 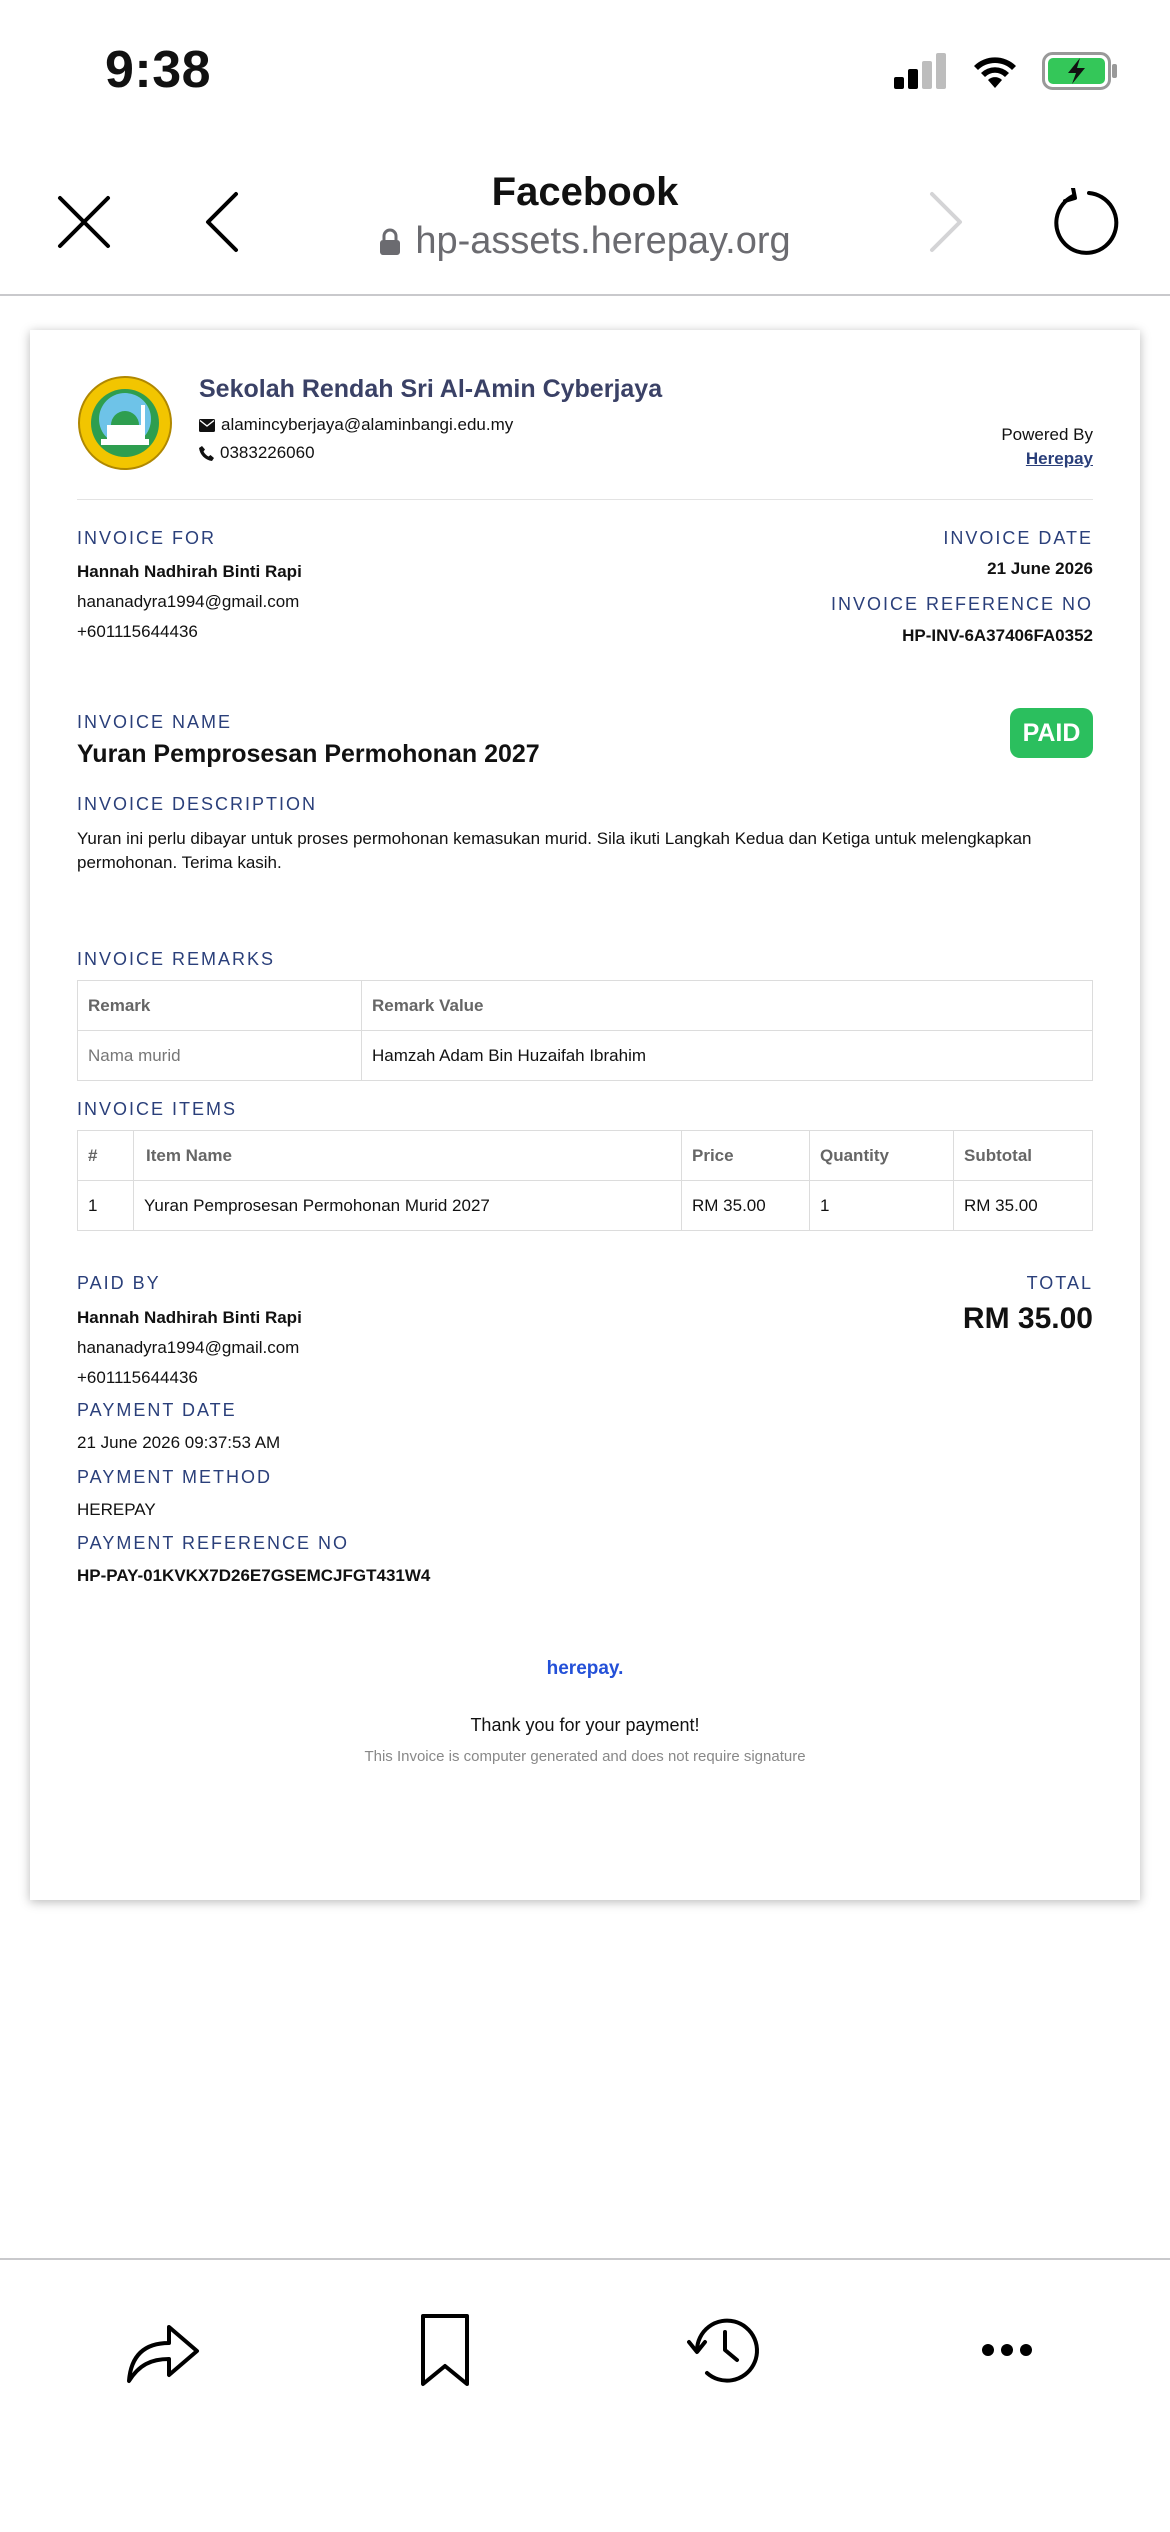 What do you see at coordinates (407, 1205) in the screenshot?
I see `item-name: Yuran Pemprosesan Permohonan Murid 2027` at bounding box center [407, 1205].